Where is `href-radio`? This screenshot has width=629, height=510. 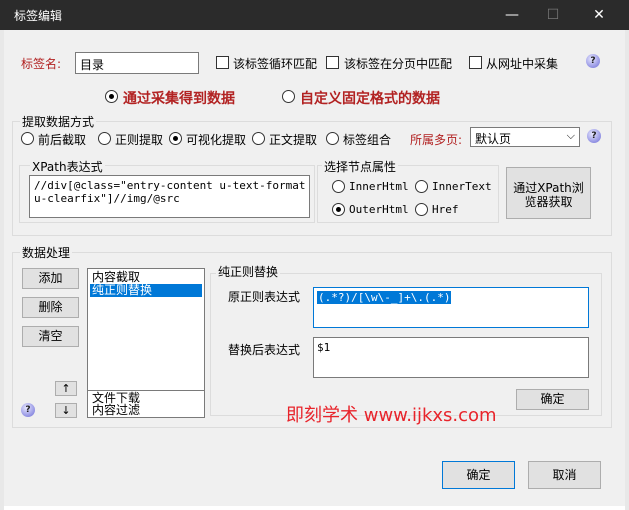
href-radio is located at coordinates (421, 209).